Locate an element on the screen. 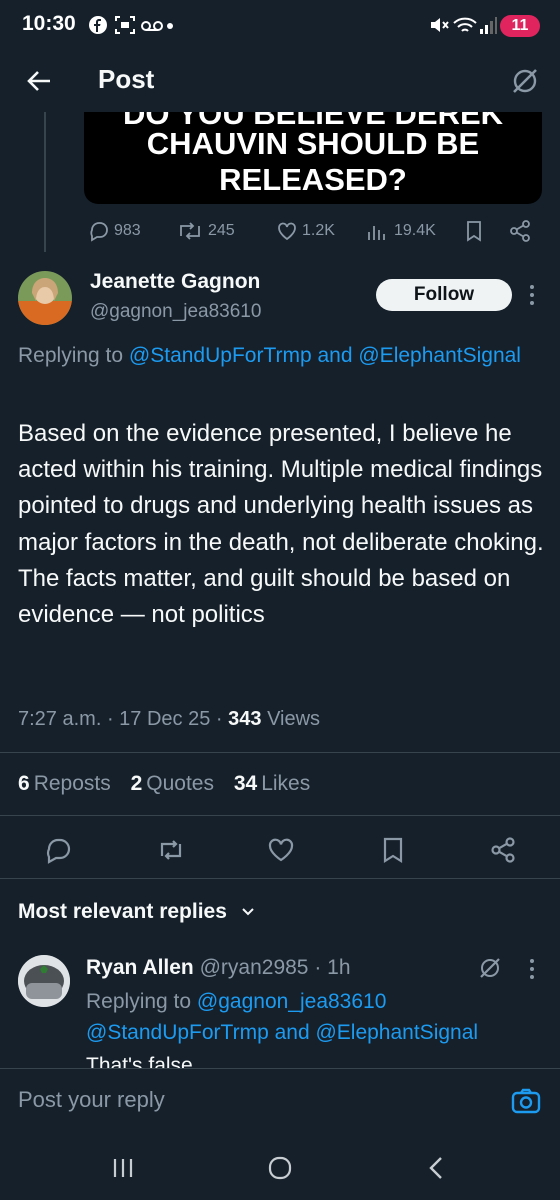 The height and width of the screenshot is (1200, 560). repost-count: 245 is located at coordinates (221, 230).